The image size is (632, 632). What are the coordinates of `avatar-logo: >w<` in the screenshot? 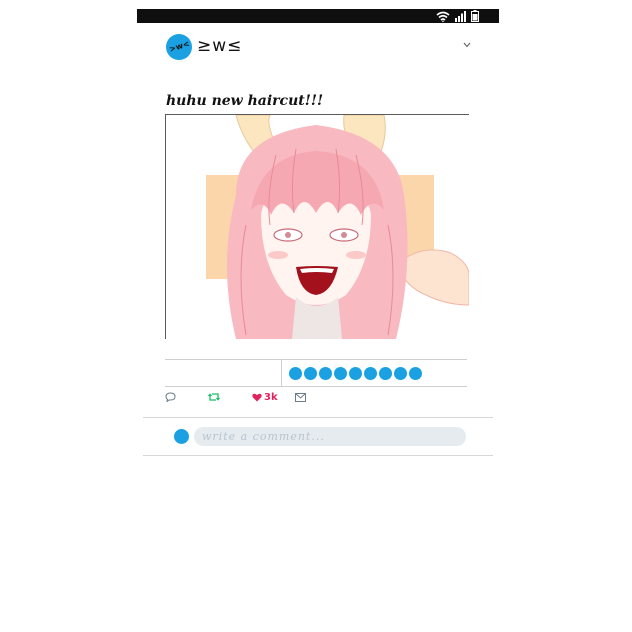 It's located at (179, 46).